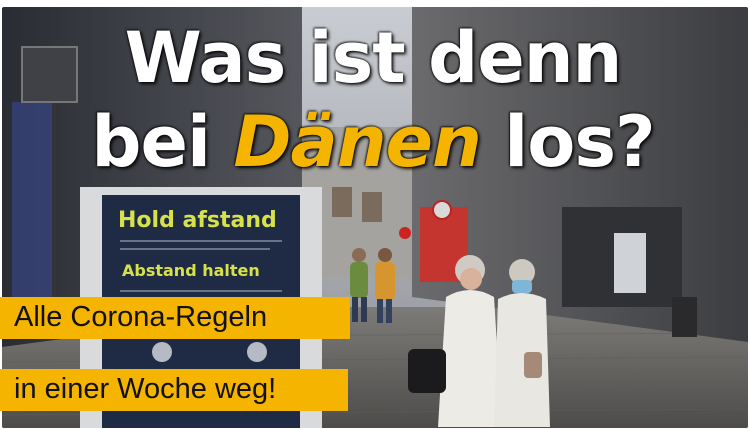 The image size is (750, 430). Describe the element at coordinates (373, 58) in the screenshot. I see `headline-line-1: Was ist denn` at that location.